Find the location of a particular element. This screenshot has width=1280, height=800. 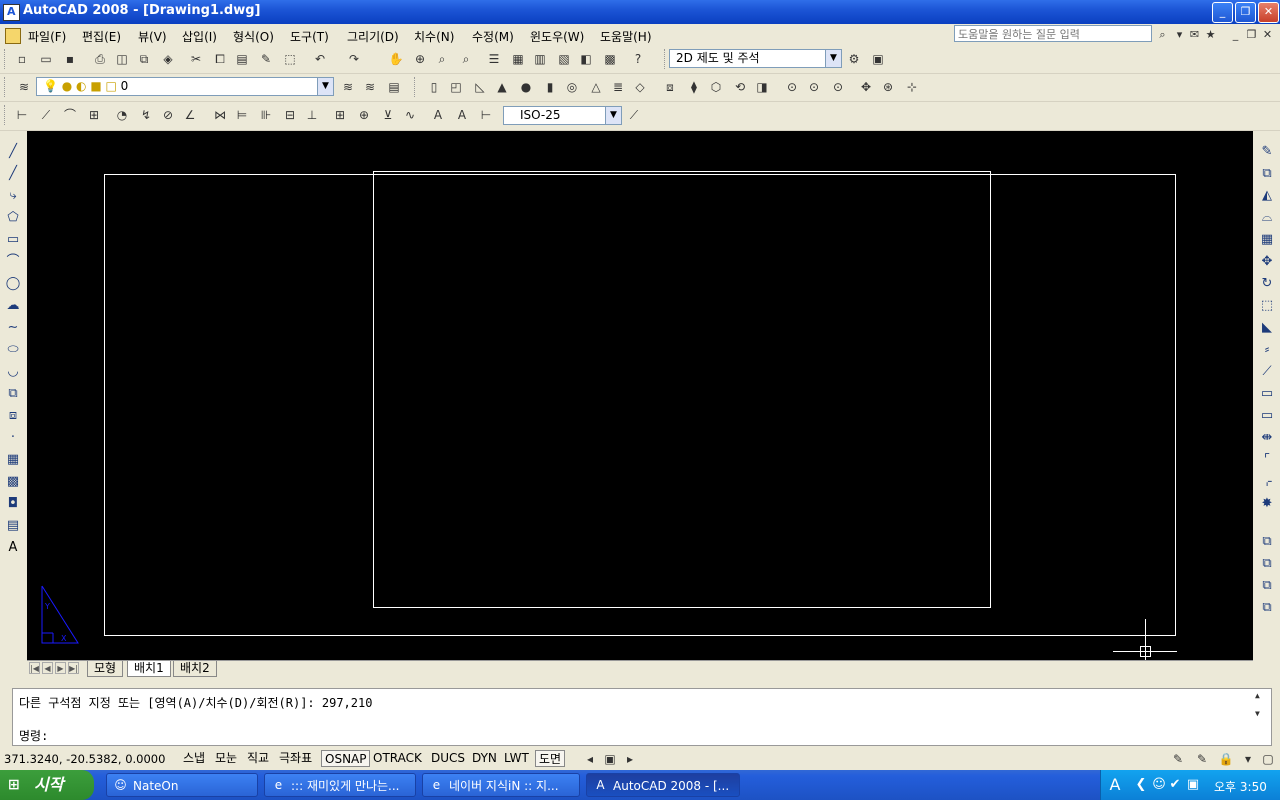

language-bar-icon: A is located at coordinates (1115, 785).